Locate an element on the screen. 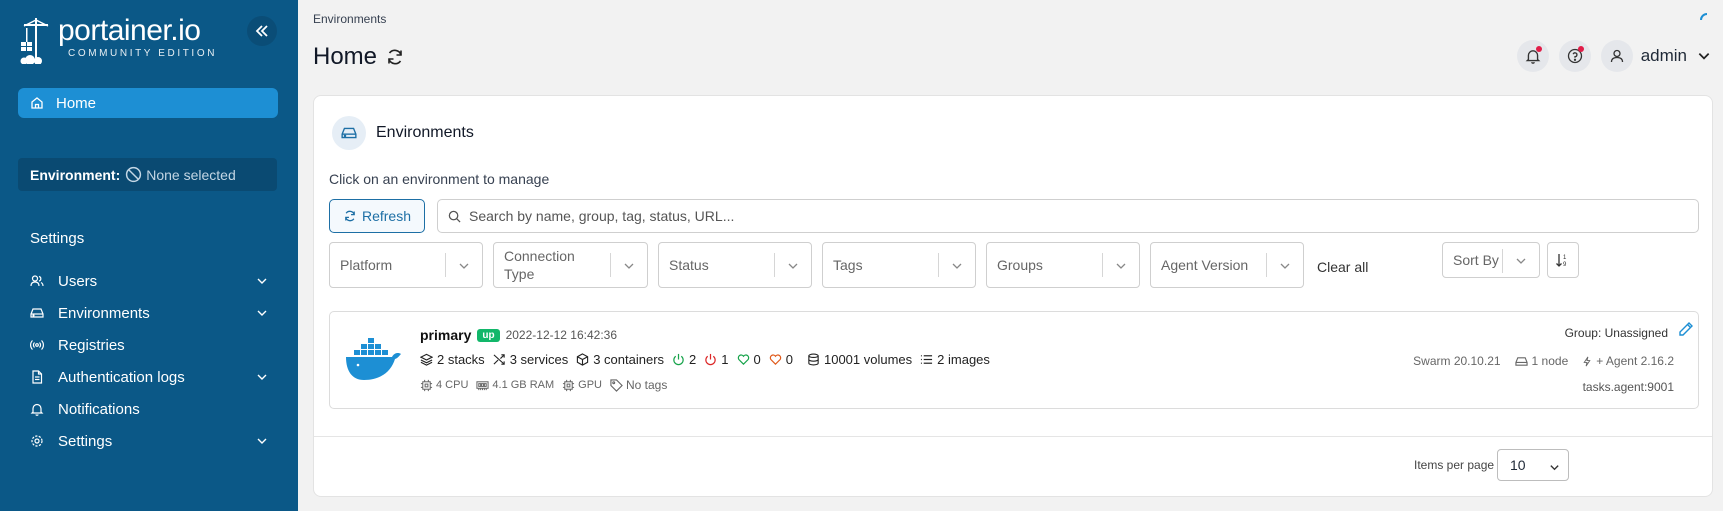 The height and width of the screenshot is (511, 1723). sidebar-item-settings: Settings is located at coordinates (150, 441).